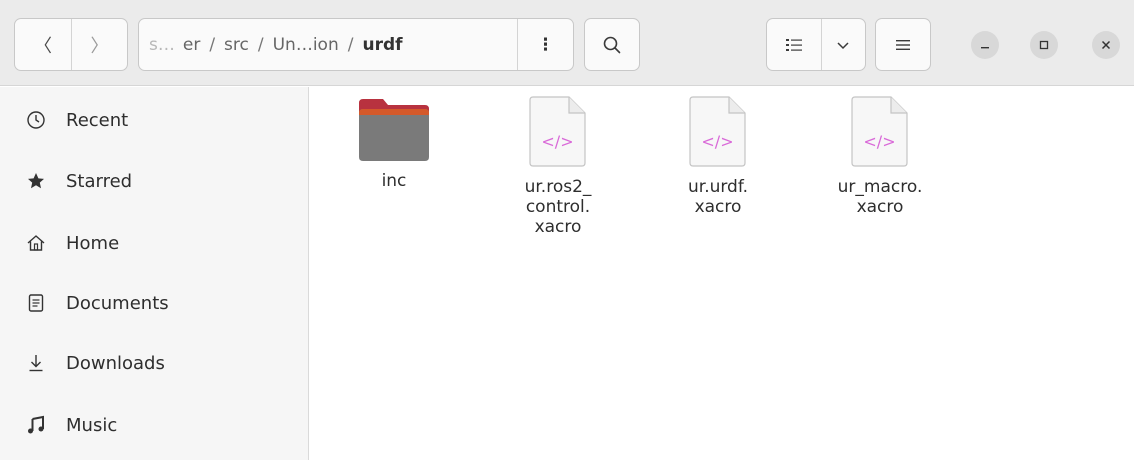 The image size is (1134, 460). I want to click on view-options-dropdown, so click(843, 44).